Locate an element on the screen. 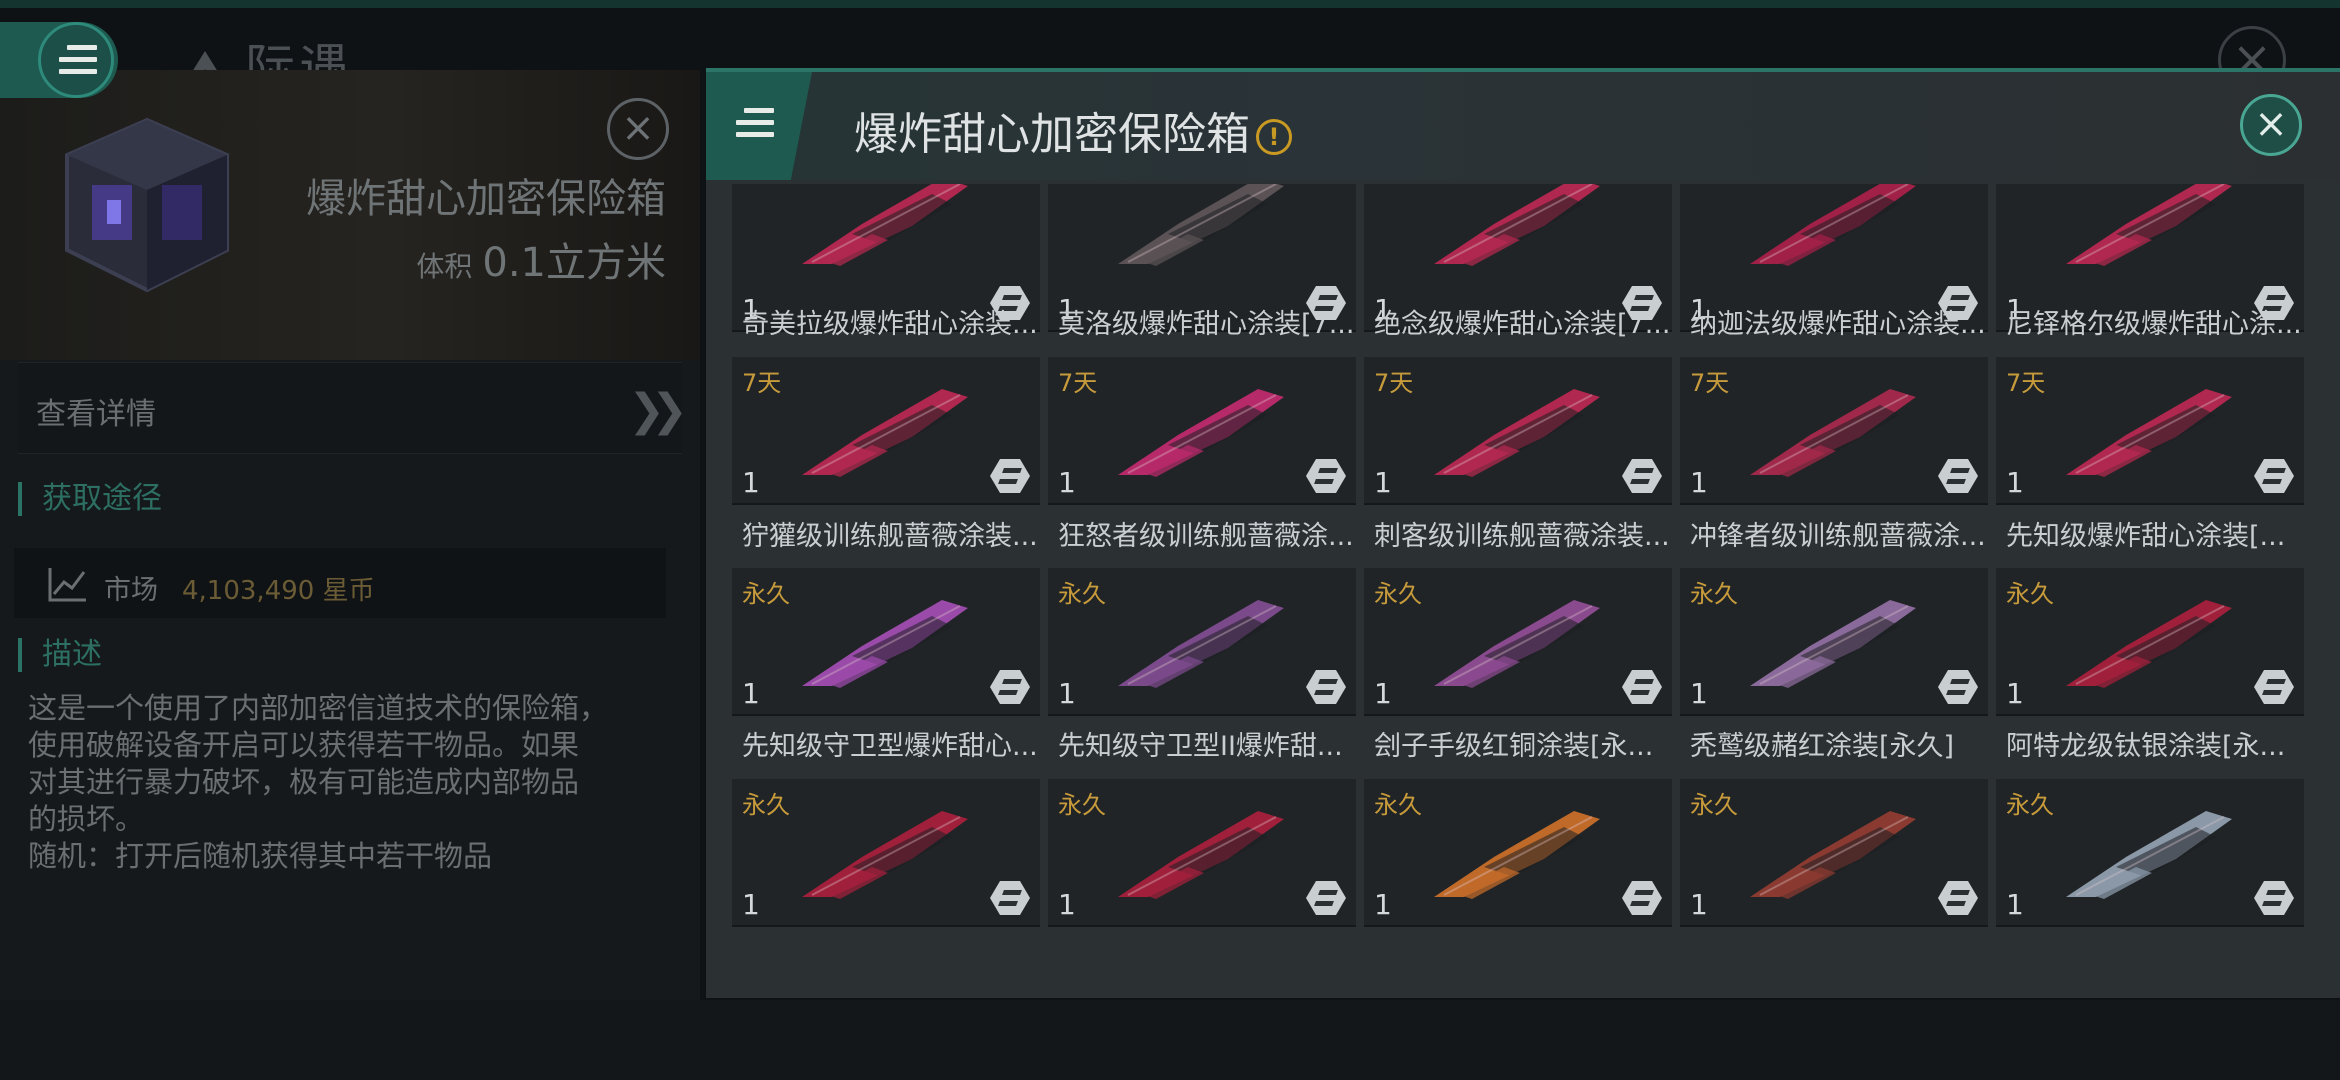 This screenshot has height=1080, width=2340. view-details-button: 查看详情 ❯❯ is located at coordinates (353, 408).